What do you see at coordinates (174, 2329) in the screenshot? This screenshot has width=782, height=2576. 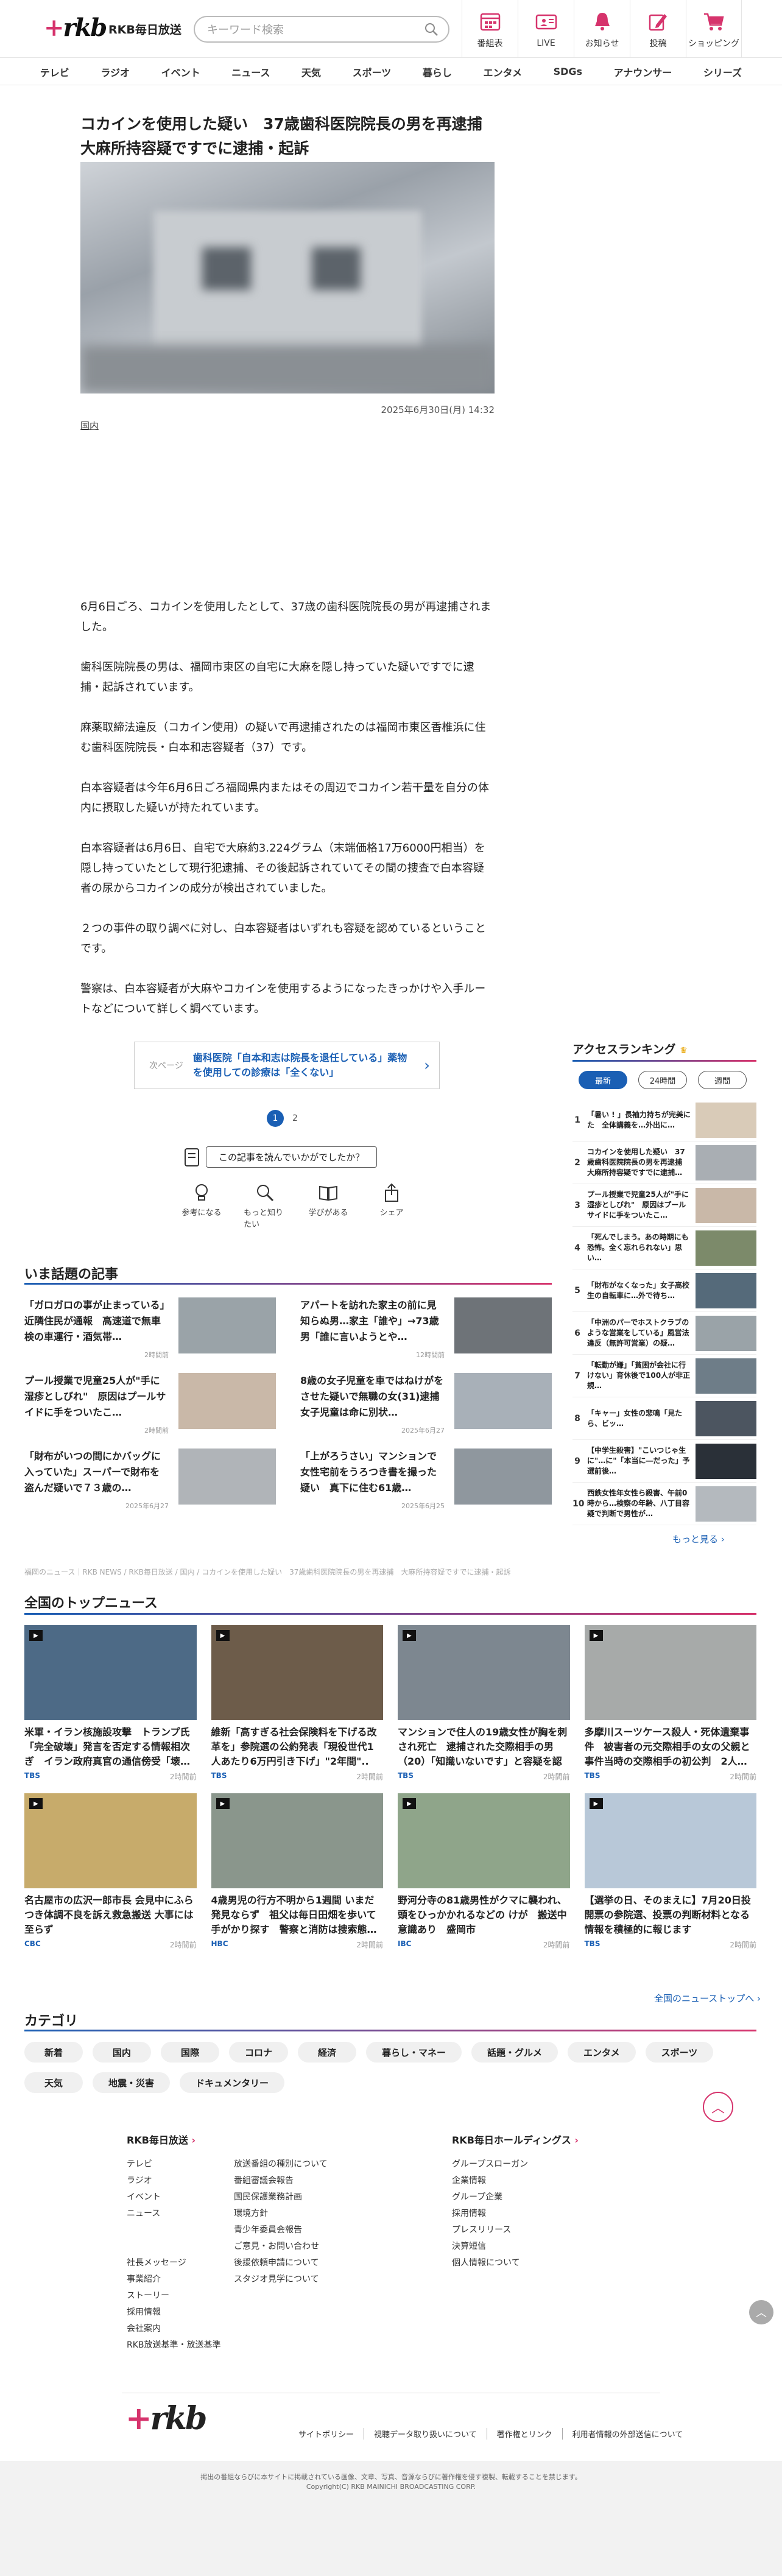 I see `footer-link: 会社案内` at bounding box center [174, 2329].